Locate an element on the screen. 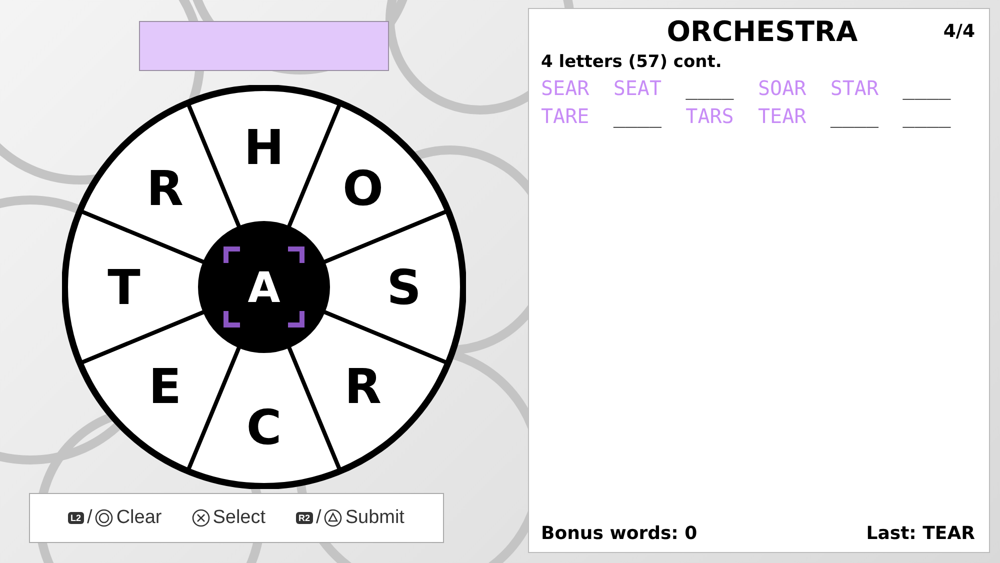  found-word: STAR is located at coordinates (855, 88).